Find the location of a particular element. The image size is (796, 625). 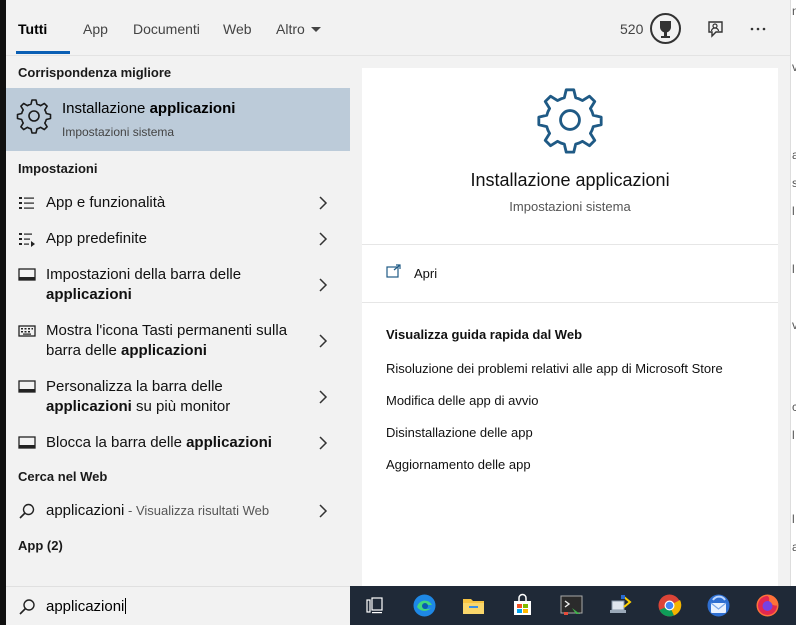

network-app-icon is located at coordinates (620, 605).